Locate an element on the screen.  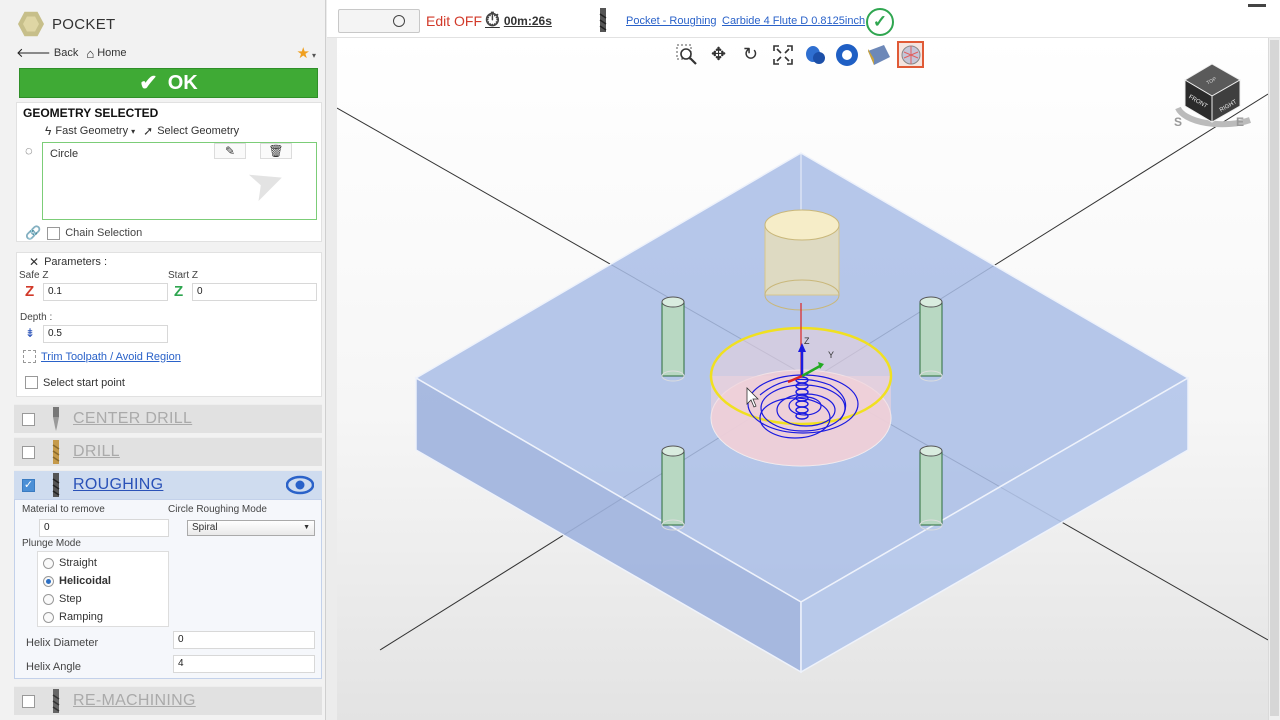
scrollbar-thumb is located at coordinates (1274, 378).